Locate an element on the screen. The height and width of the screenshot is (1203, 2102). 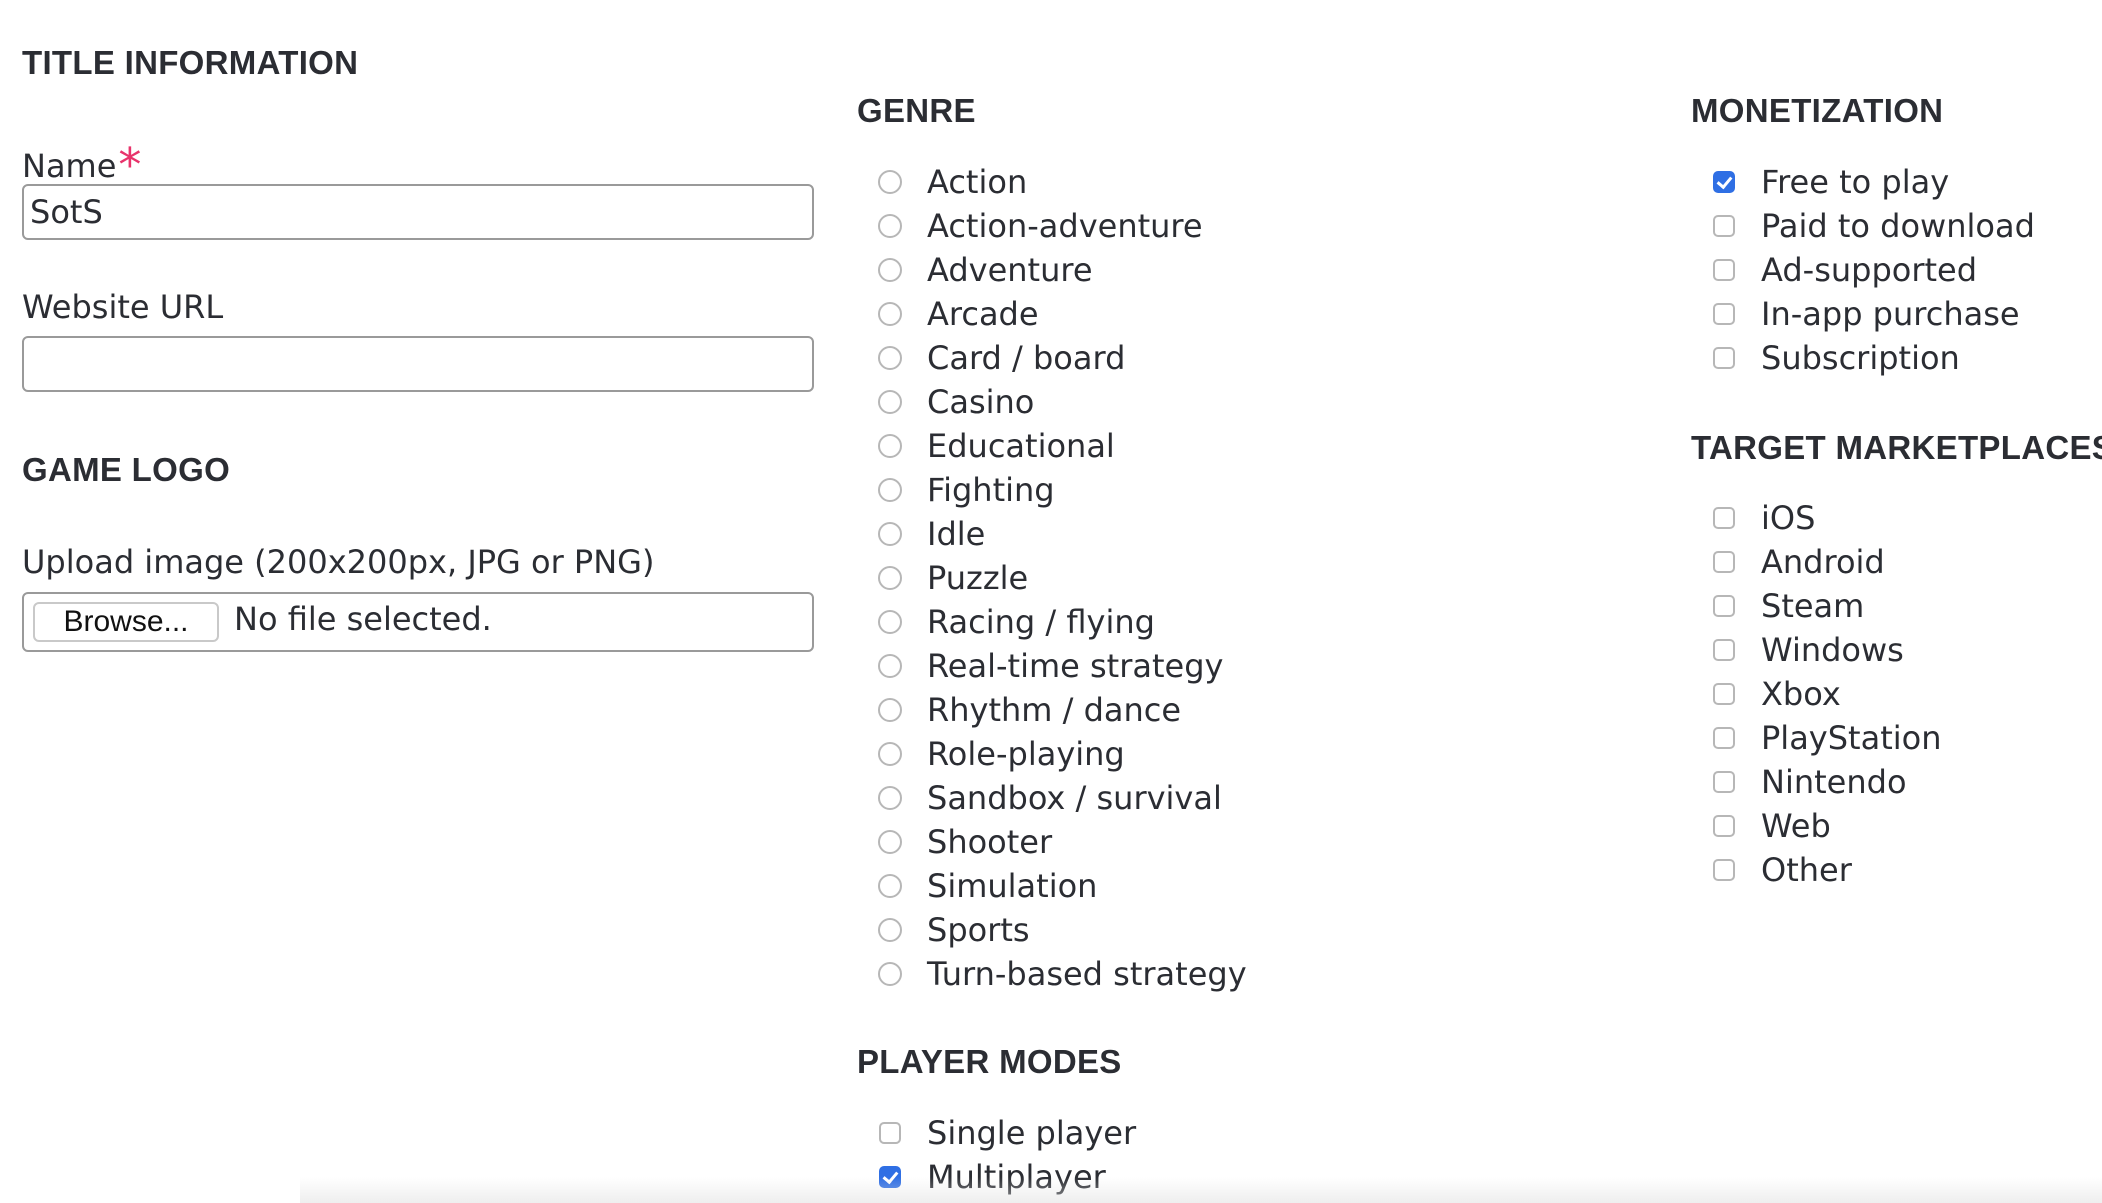
title-information-heading: TITLE INFORMATION is located at coordinates (190, 62).